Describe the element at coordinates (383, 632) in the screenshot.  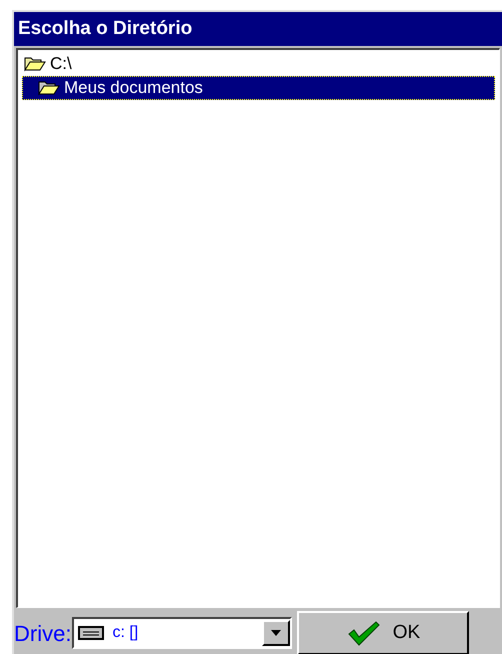
I see `ok-button: OK` at that location.